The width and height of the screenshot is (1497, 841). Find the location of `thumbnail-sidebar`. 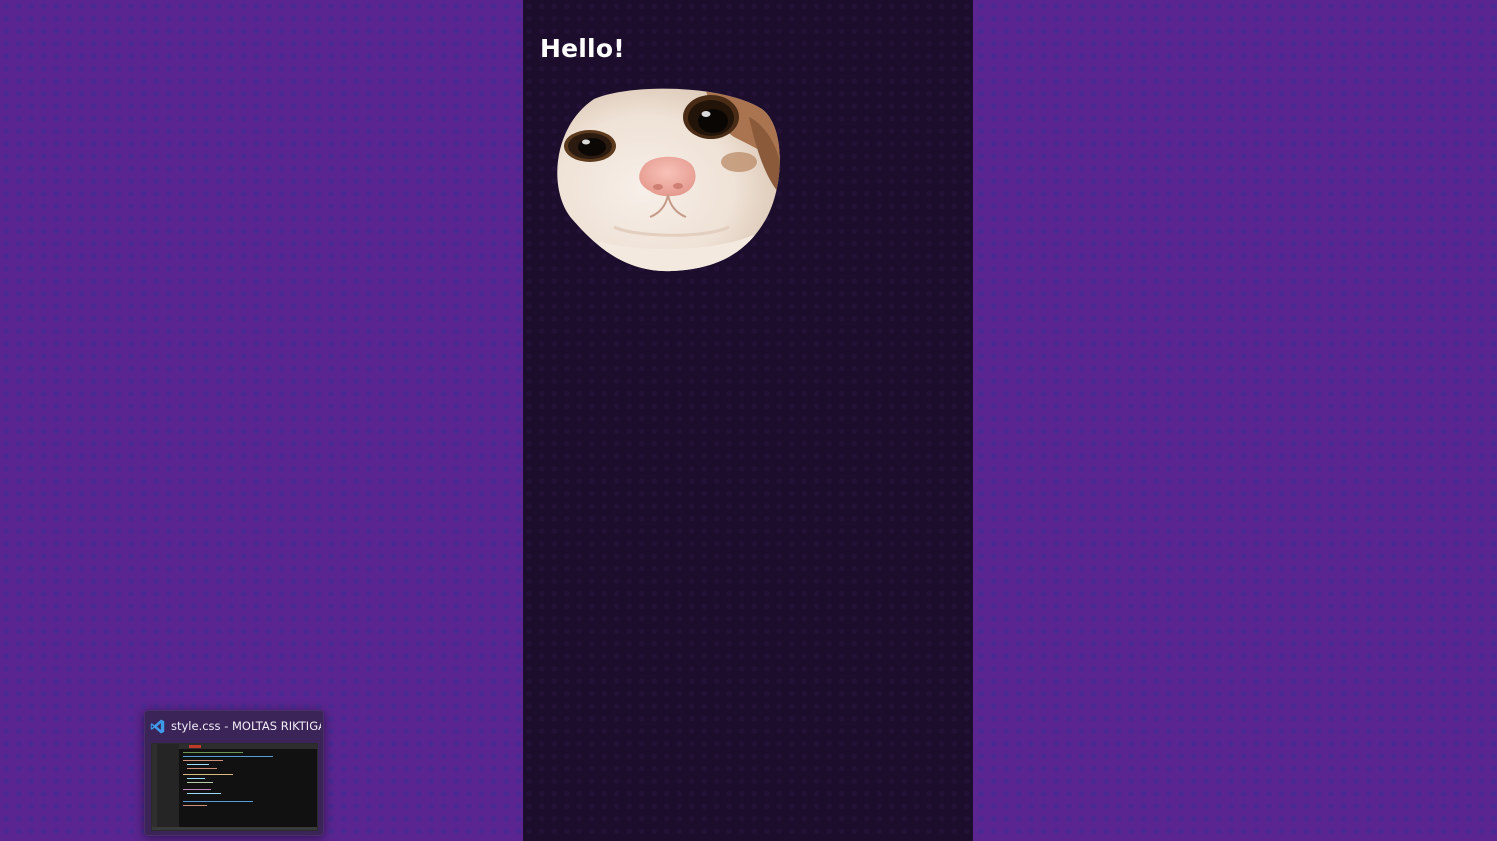

thumbnail-sidebar is located at coordinates (168, 787).